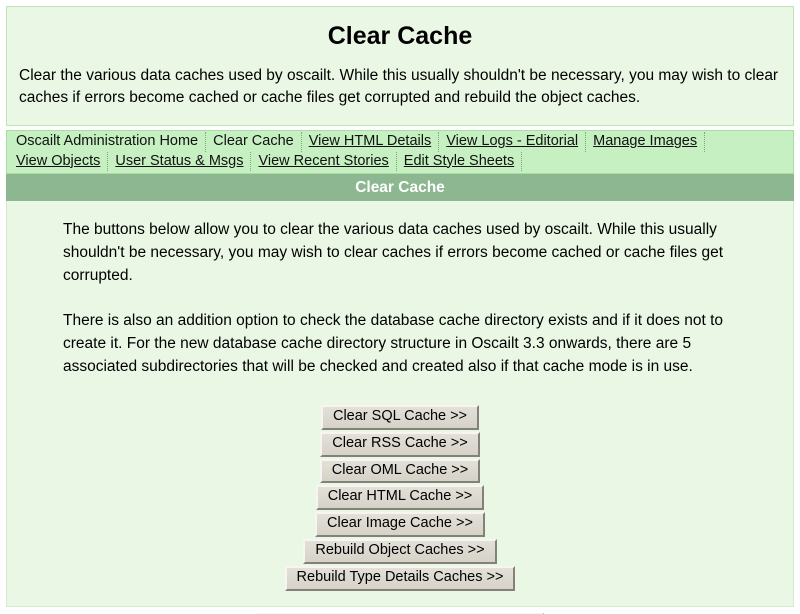  I want to click on cache-button-row: Rebuild Type Details Caches >>, so click(400, 579).